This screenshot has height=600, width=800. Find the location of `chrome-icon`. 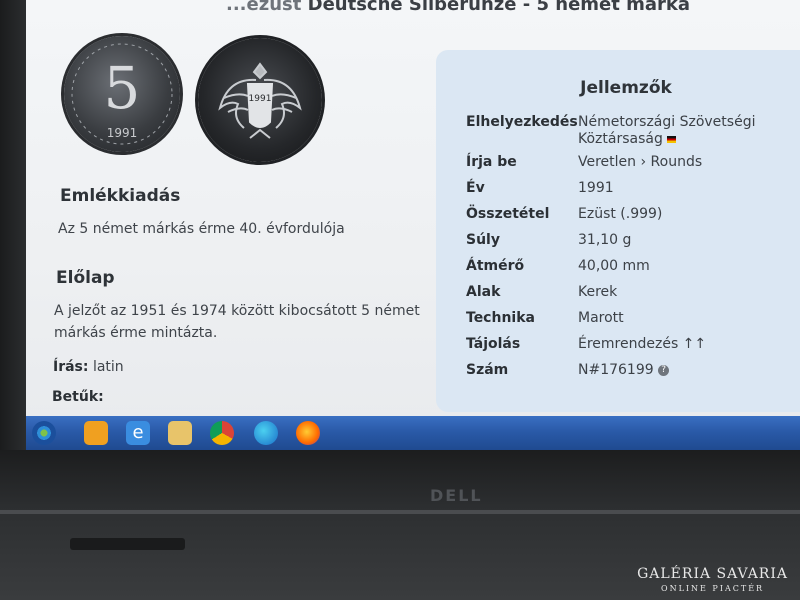

chrome-icon is located at coordinates (222, 433).